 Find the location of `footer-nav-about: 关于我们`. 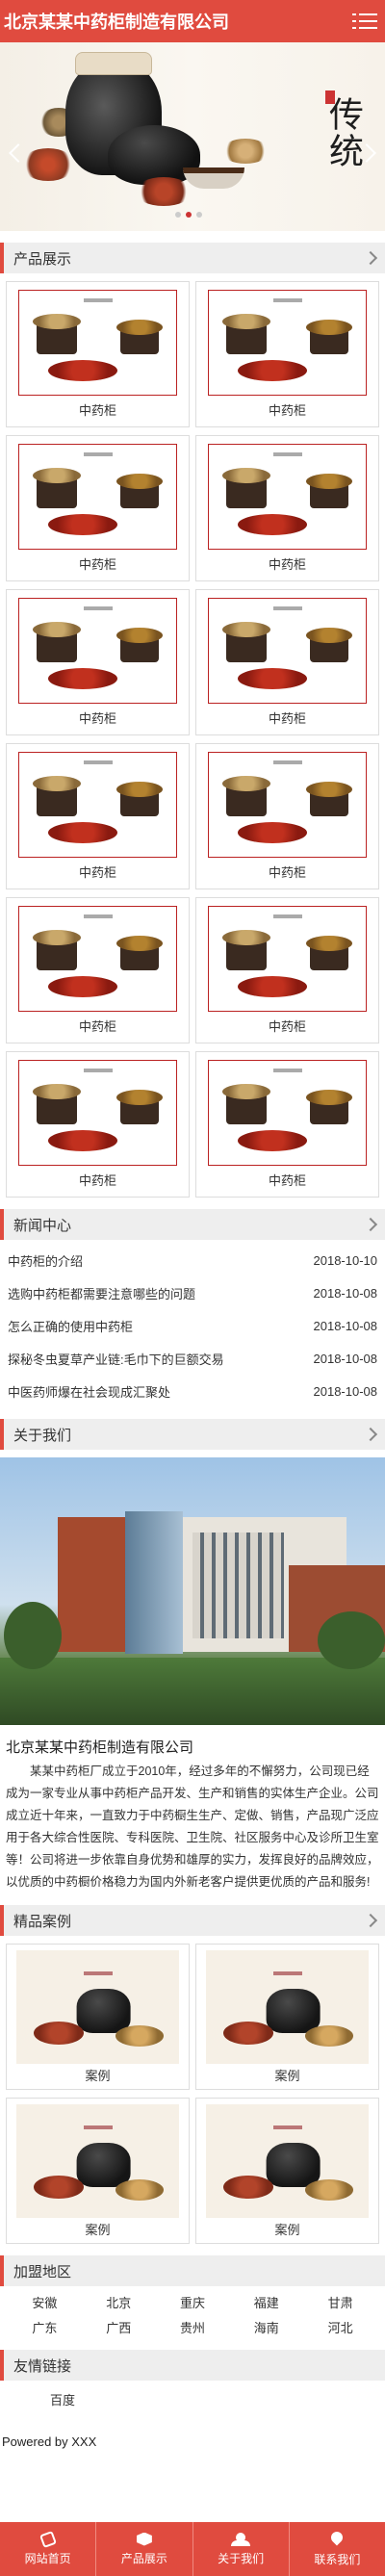

footer-nav-about: 关于我们 is located at coordinates (241, 2549).